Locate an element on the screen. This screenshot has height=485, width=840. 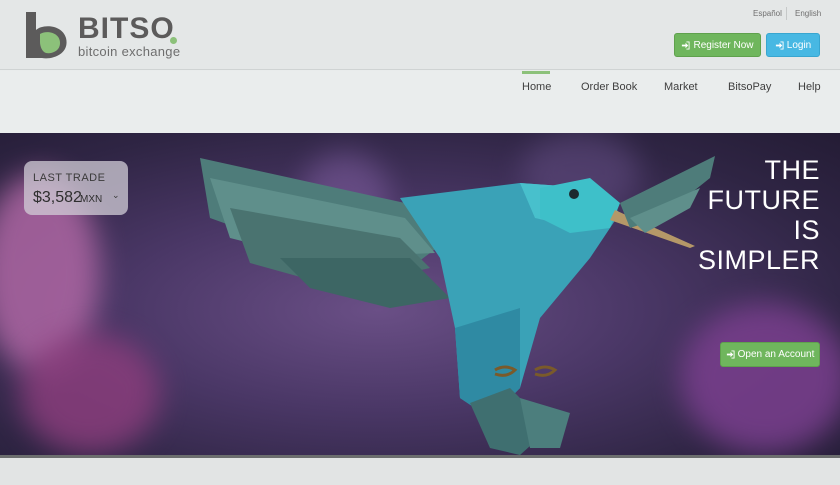
bitso-logo-mark is located at coordinates (46, 35).